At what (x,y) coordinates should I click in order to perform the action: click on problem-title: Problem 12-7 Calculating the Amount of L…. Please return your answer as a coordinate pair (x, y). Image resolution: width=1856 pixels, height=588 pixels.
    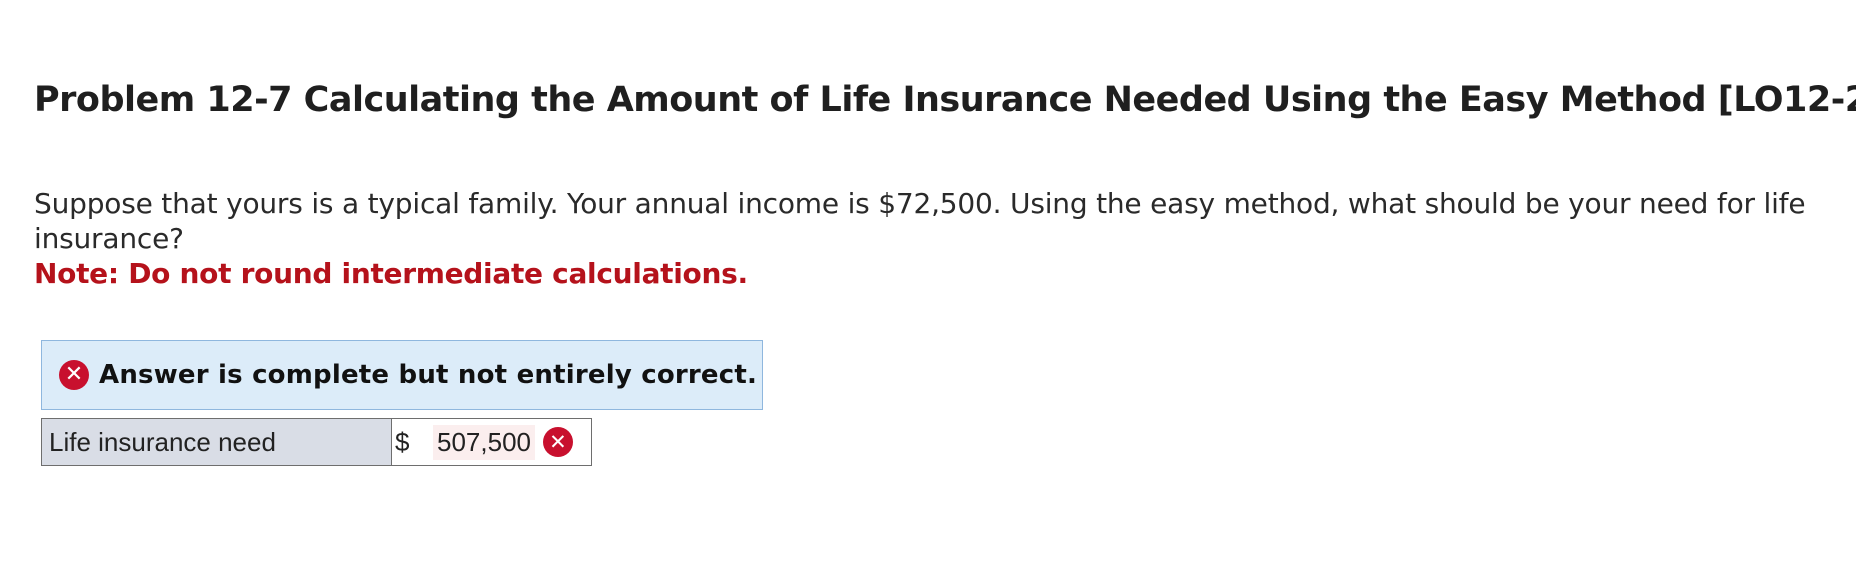
    Looking at the image, I should click on (945, 100).